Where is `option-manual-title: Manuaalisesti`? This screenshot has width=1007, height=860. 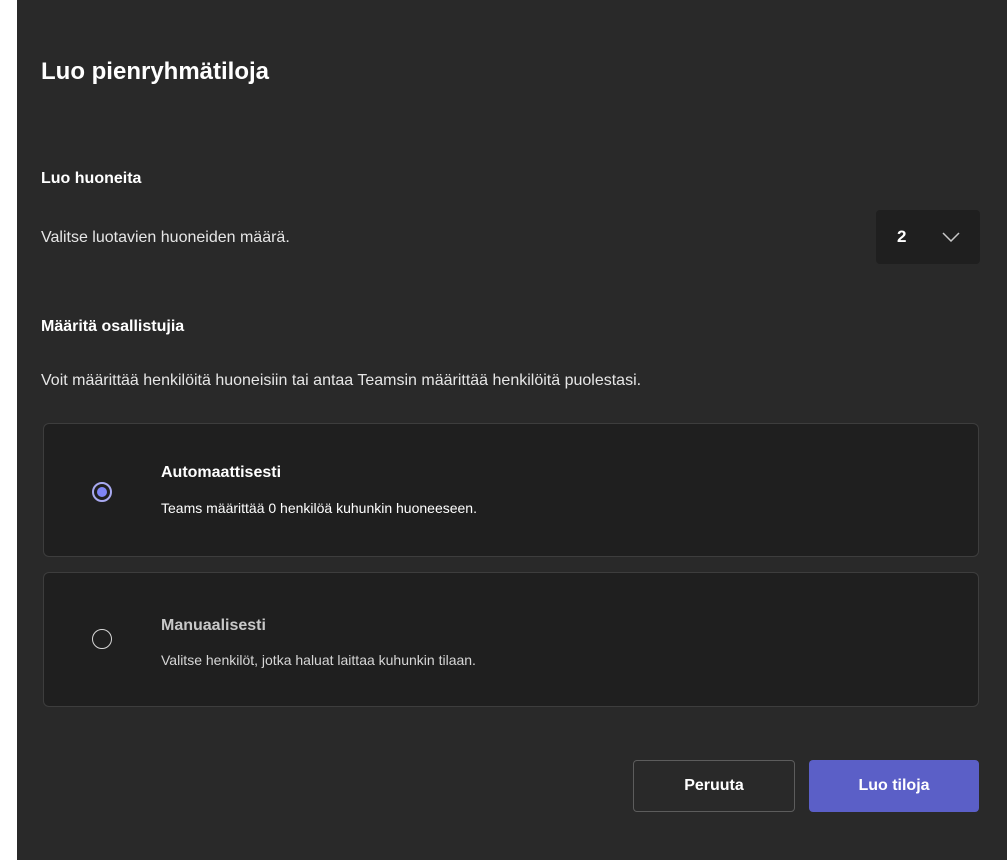 option-manual-title: Manuaalisesti is located at coordinates (213, 625).